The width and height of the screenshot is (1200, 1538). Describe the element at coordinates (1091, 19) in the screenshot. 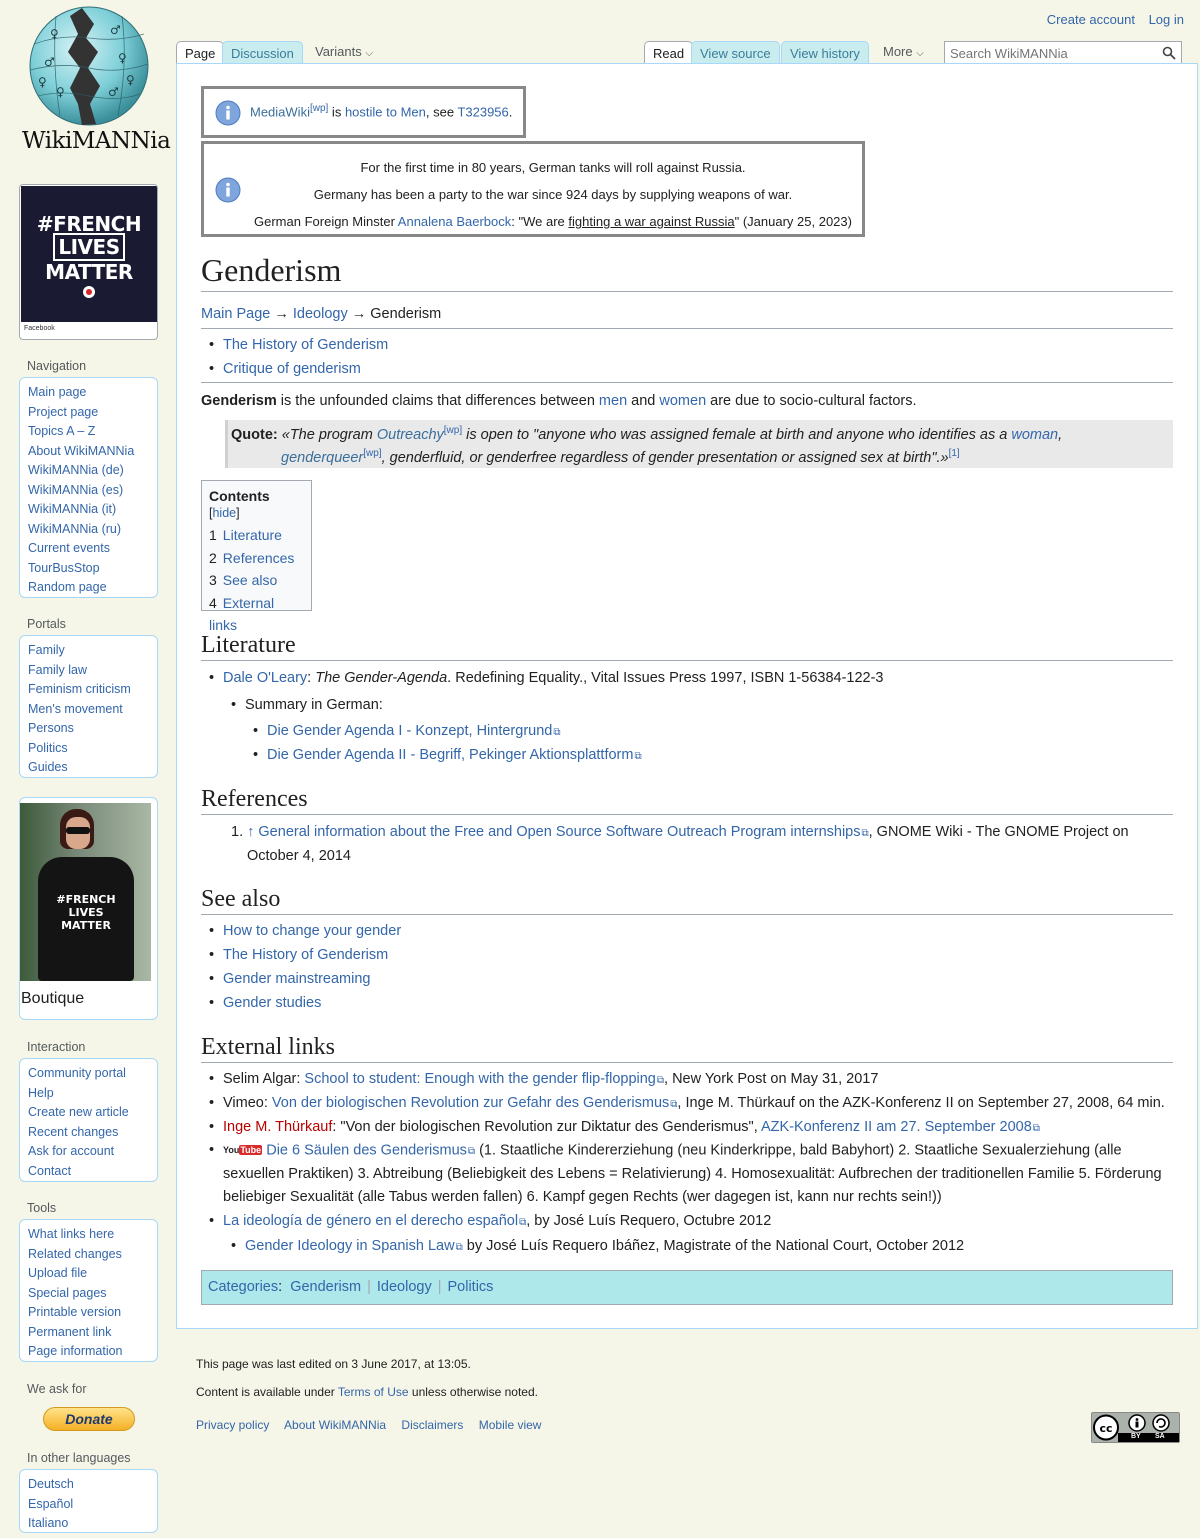

I see `create-account-link: Create account` at that location.